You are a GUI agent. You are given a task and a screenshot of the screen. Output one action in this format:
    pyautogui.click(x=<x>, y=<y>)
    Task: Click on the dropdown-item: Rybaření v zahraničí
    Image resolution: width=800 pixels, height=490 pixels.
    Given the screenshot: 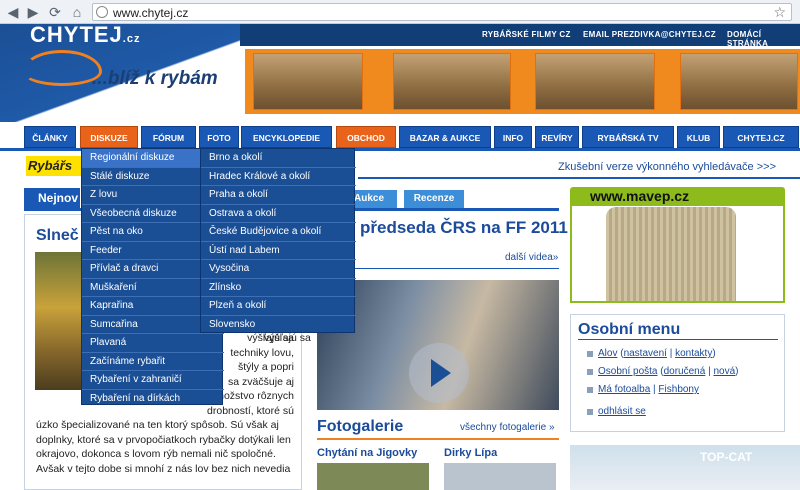 What is the action you would take?
    pyautogui.click(x=153, y=380)
    